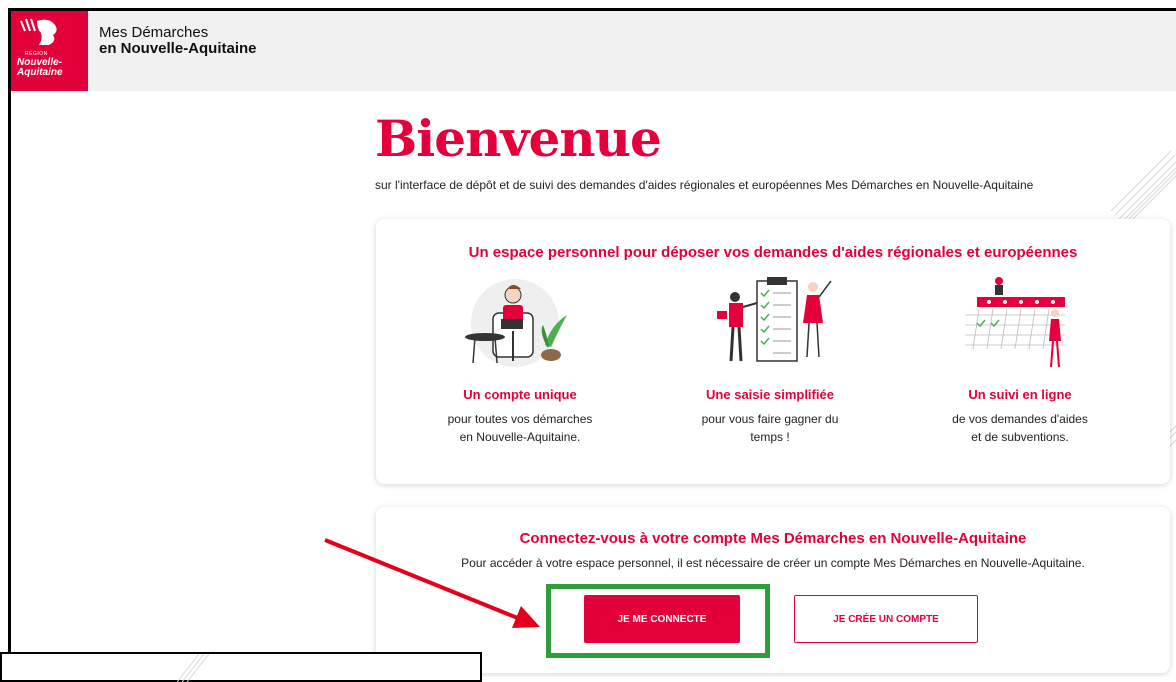 The width and height of the screenshot is (1176, 682). What do you see at coordinates (193, 668) in the screenshot?
I see `decorative-hatch-overlay` at bounding box center [193, 668].